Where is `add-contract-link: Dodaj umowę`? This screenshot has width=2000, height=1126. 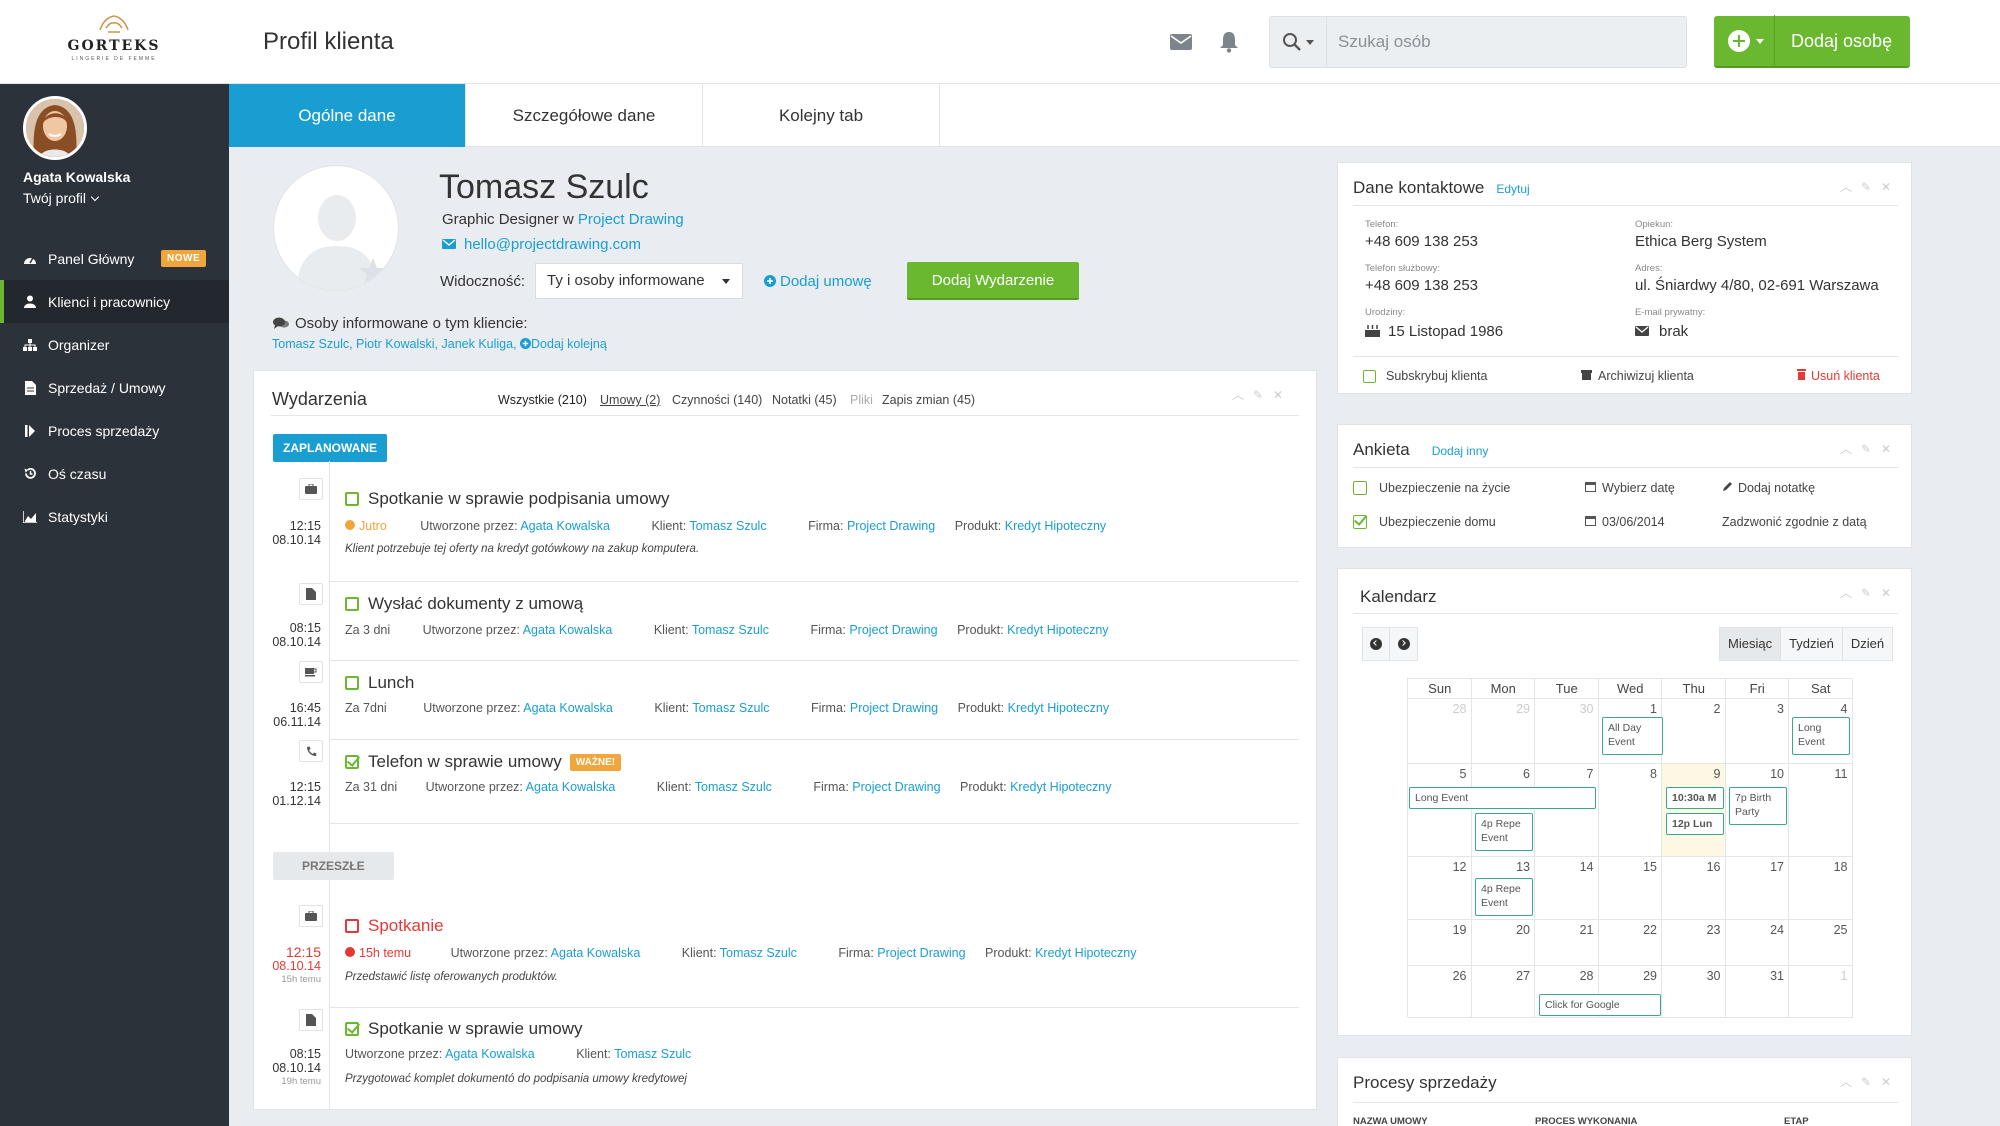 add-contract-link: Dodaj umowę is located at coordinates (818, 281).